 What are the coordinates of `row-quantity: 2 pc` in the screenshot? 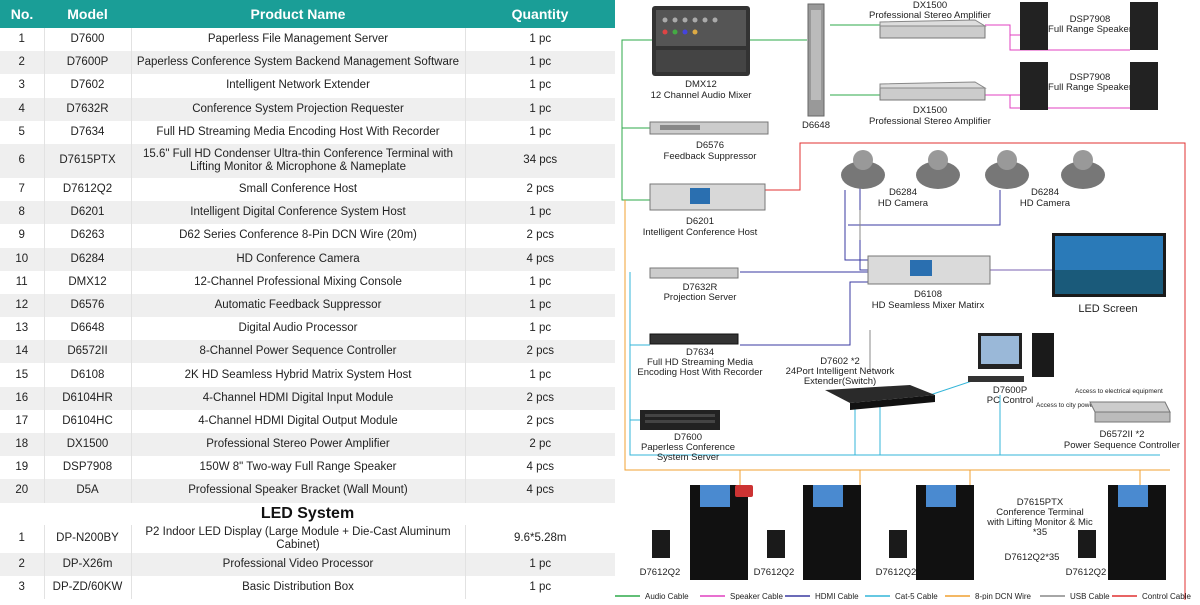 It's located at (540, 445).